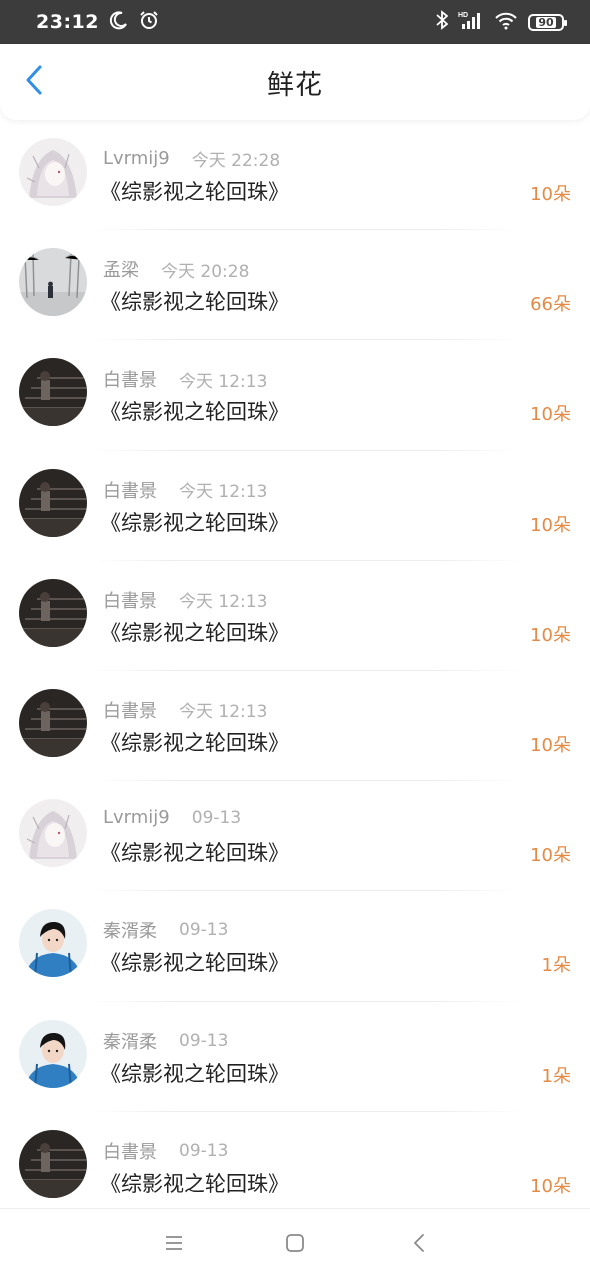  What do you see at coordinates (506, 22) in the screenshot?
I see `wifi-icon` at bounding box center [506, 22].